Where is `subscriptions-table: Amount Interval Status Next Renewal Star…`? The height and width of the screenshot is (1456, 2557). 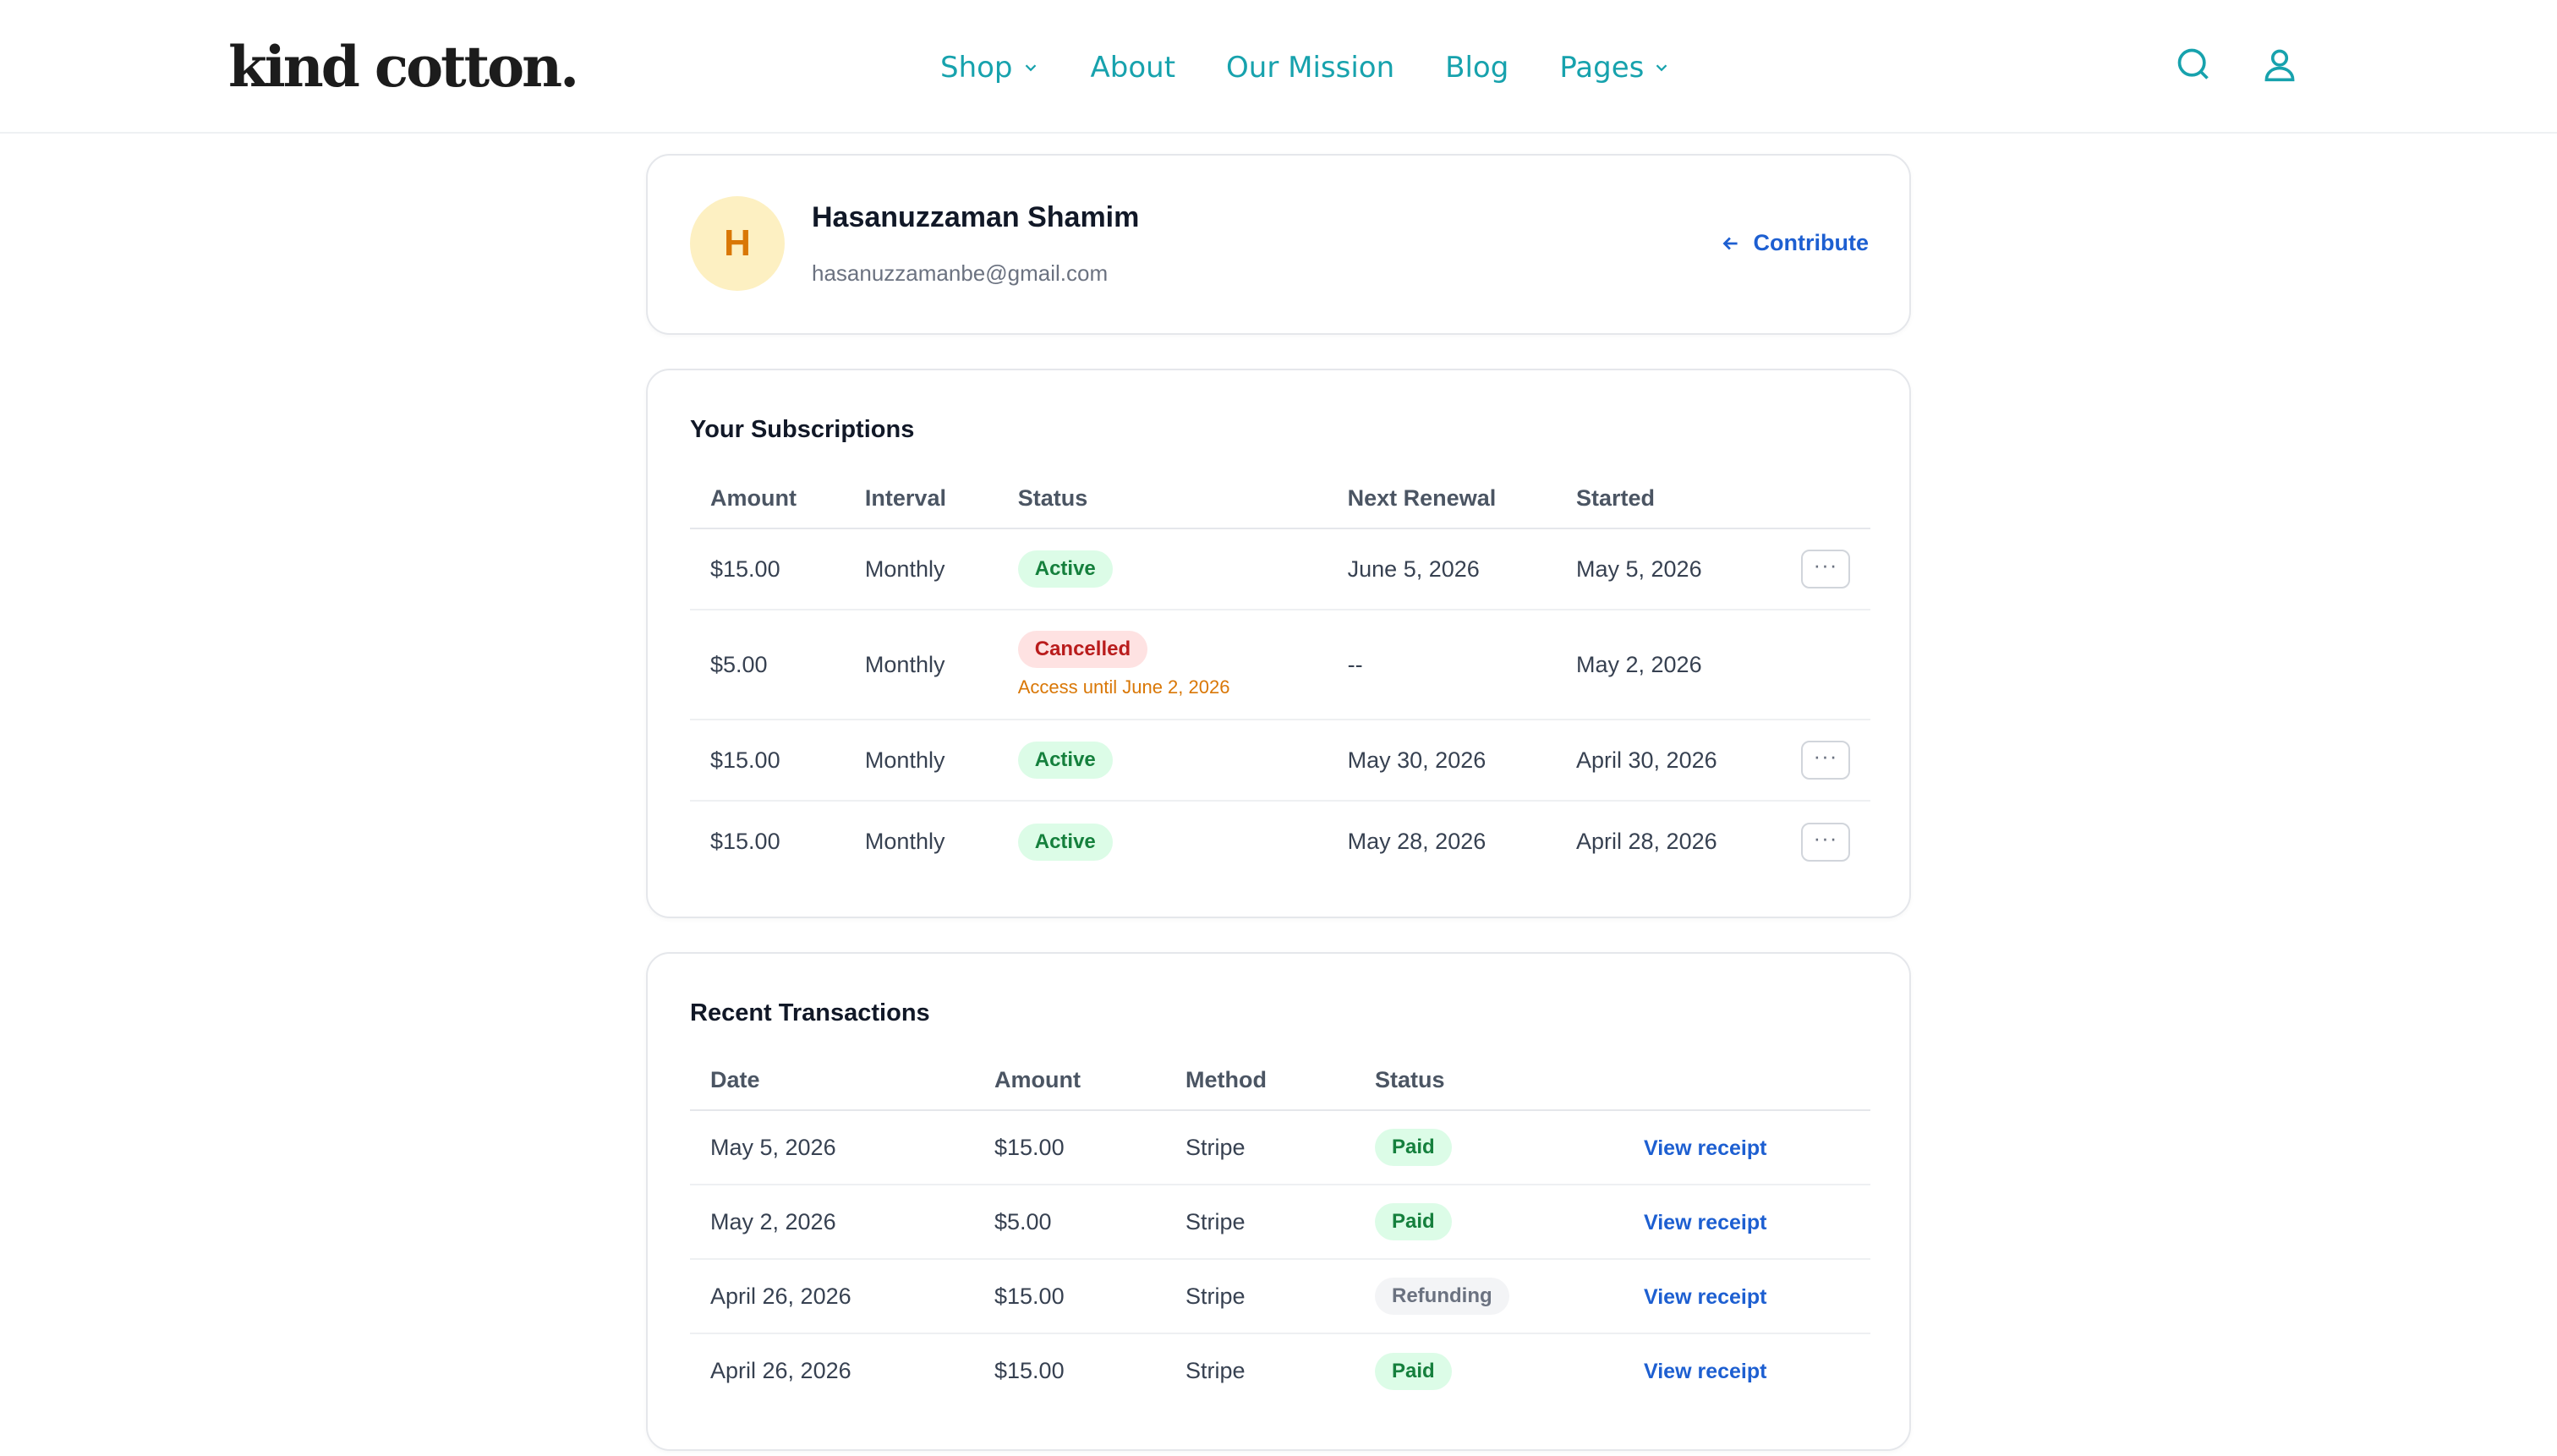
subscriptions-table: Amount Interval Status Next Renewal Star… is located at coordinates (1280, 675).